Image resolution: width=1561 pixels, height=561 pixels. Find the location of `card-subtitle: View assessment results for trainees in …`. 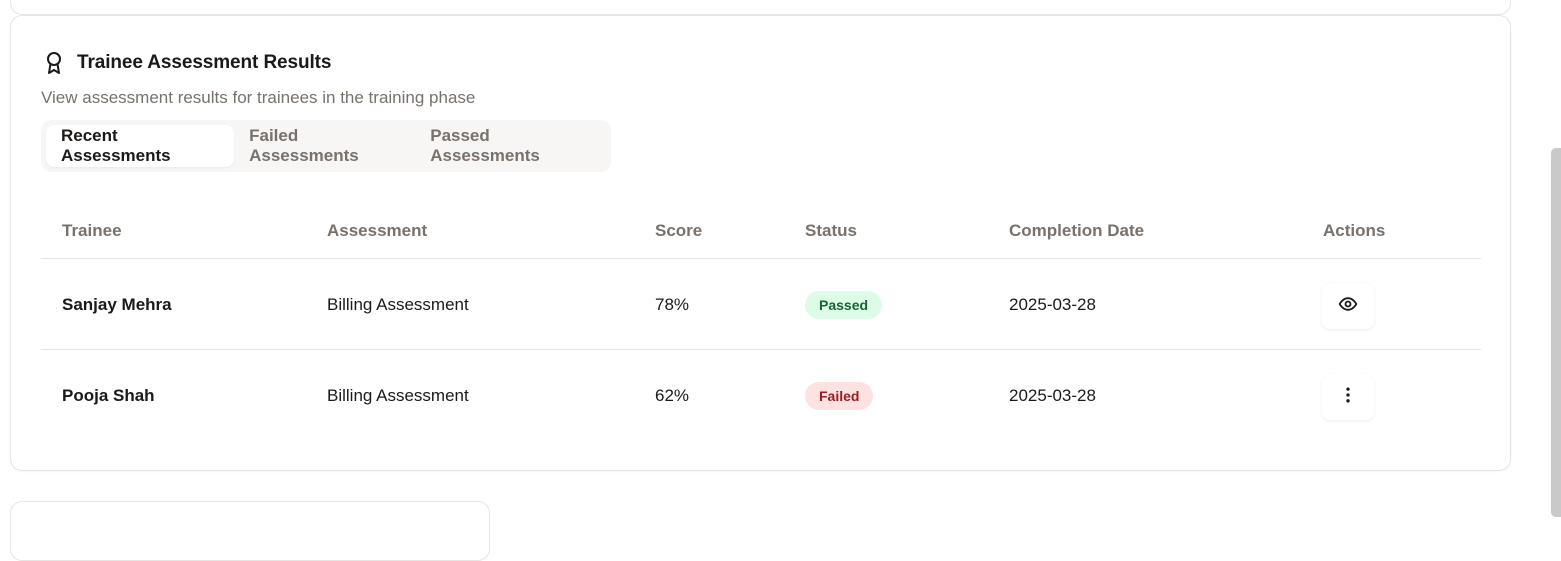

card-subtitle: View assessment results for trainees in … is located at coordinates (258, 97).